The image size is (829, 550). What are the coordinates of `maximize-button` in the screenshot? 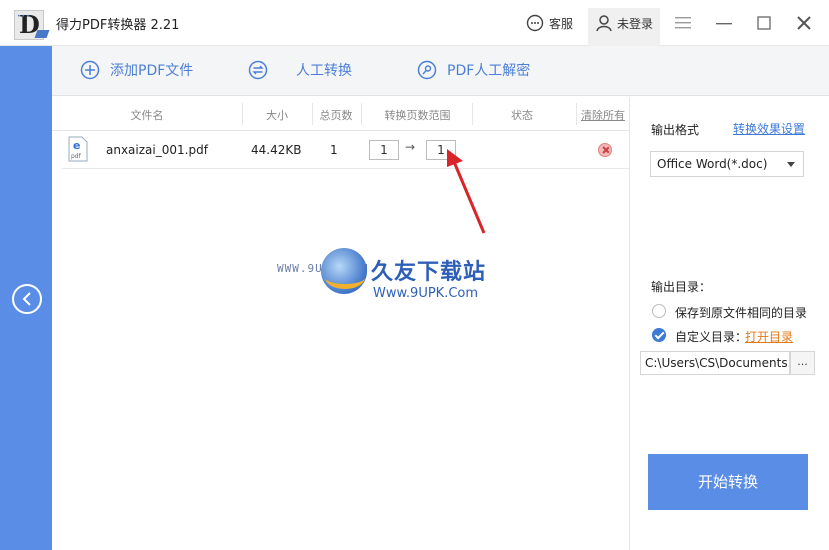 It's located at (764, 23).